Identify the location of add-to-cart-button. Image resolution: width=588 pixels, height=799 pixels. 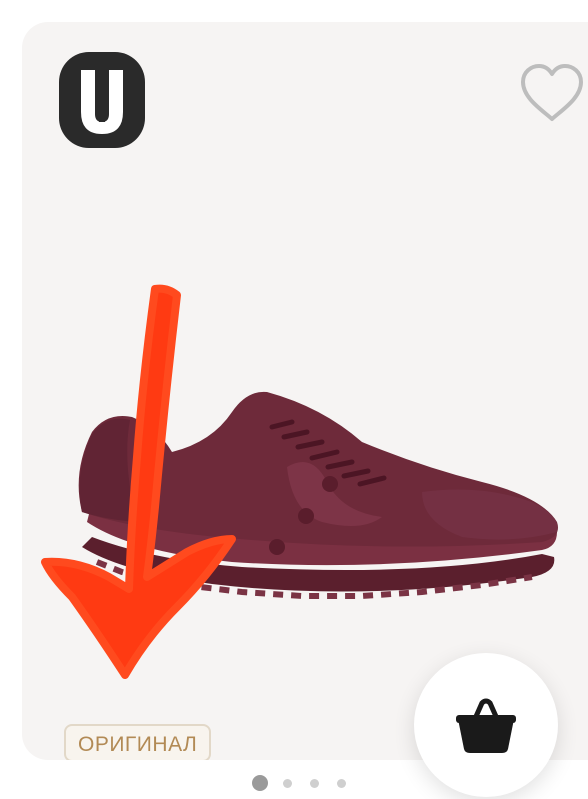
(486, 725).